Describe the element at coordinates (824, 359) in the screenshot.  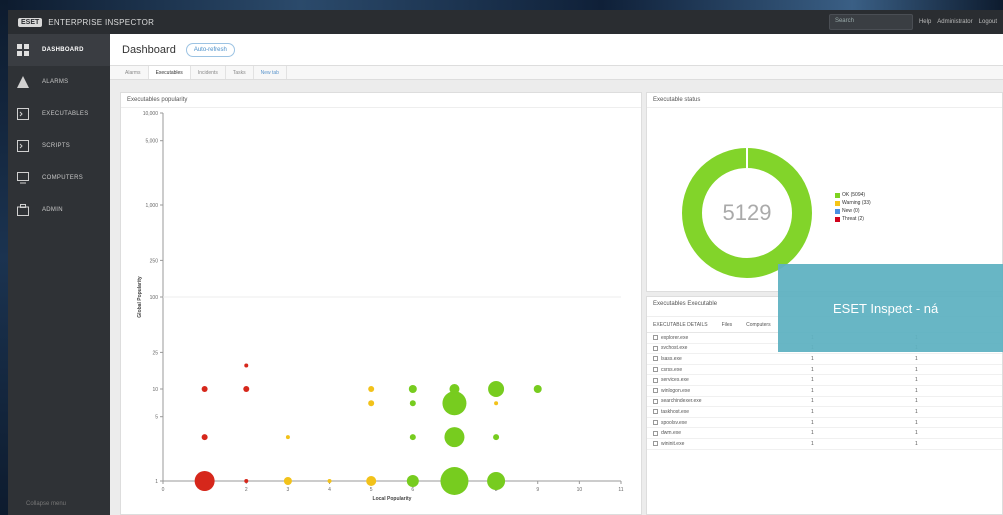
I see `table-row: lsass.exe 1 1` at that location.